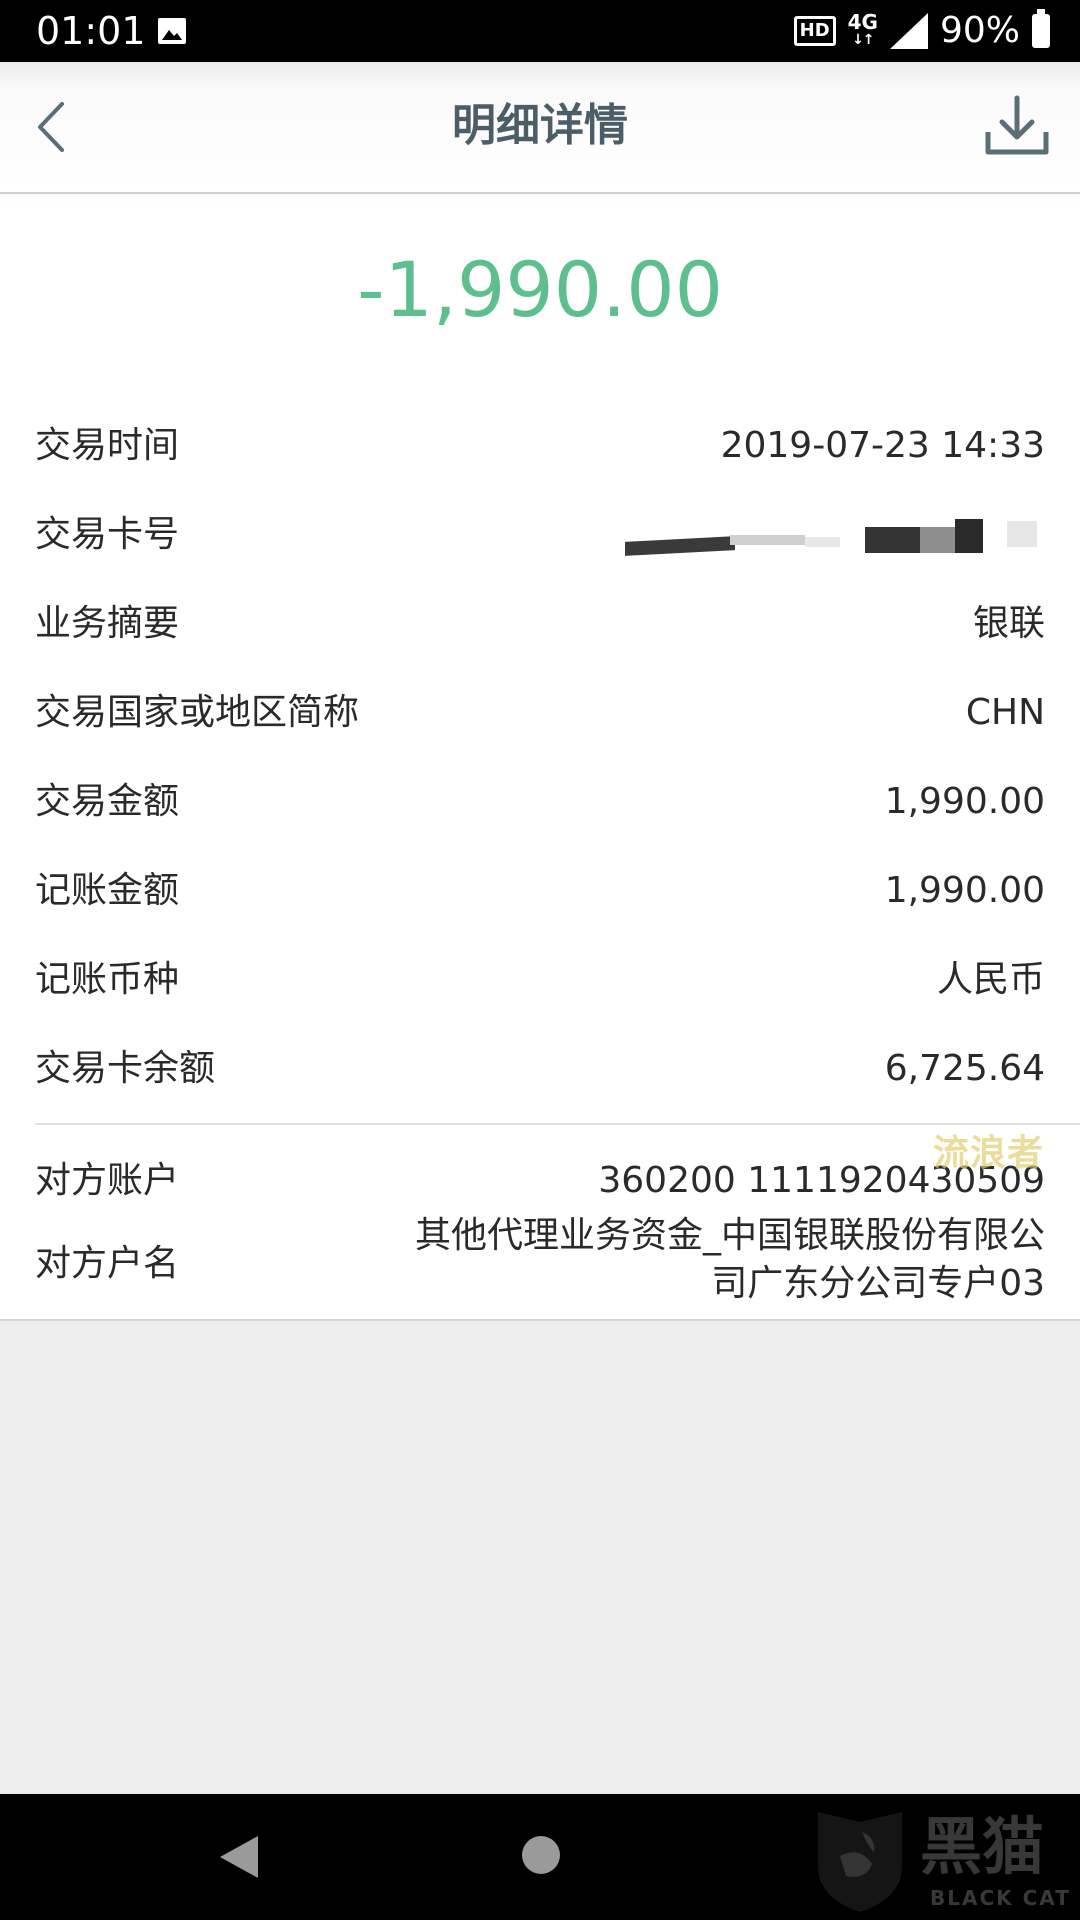 This screenshot has width=1080, height=1920. What do you see at coordinates (1041, 28) in the screenshot?
I see `battery-icon` at bounding box center [1041, 28].